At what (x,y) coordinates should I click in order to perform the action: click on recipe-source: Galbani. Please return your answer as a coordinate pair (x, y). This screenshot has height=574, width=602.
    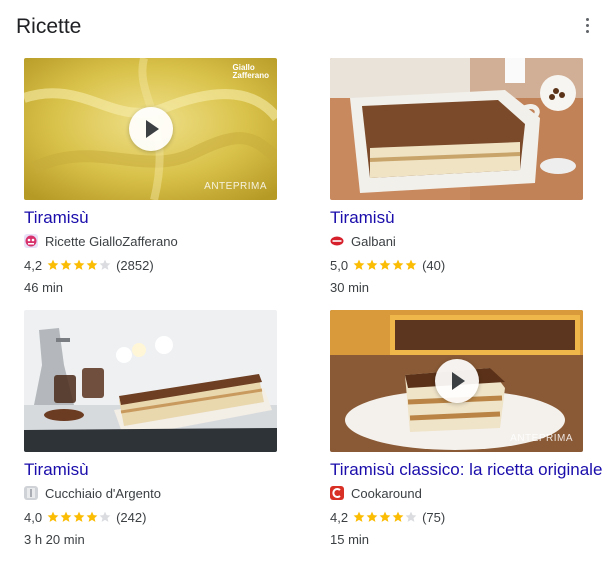
    Looking at the image, I should click on (466, 241).